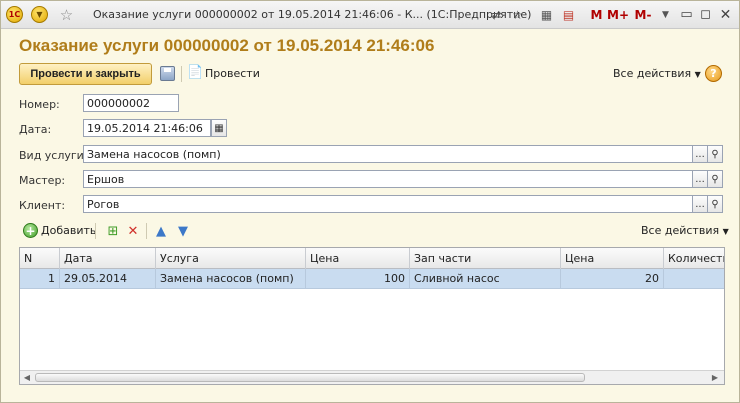 The image size is (740, 403). I want to click on move-up-icon: ▲, so click(161, 231).